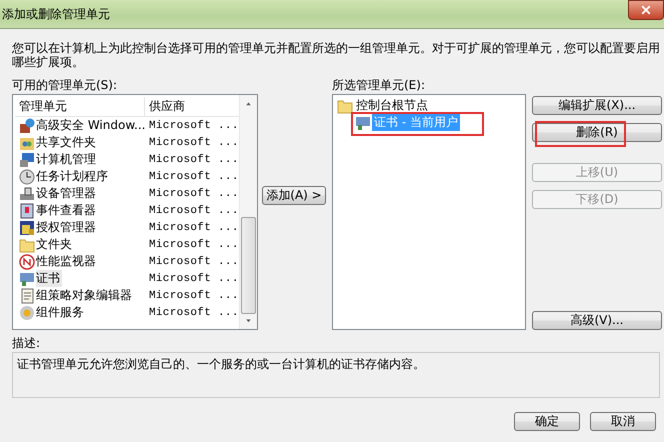  I want to click on device-icon, so click(27, 194).